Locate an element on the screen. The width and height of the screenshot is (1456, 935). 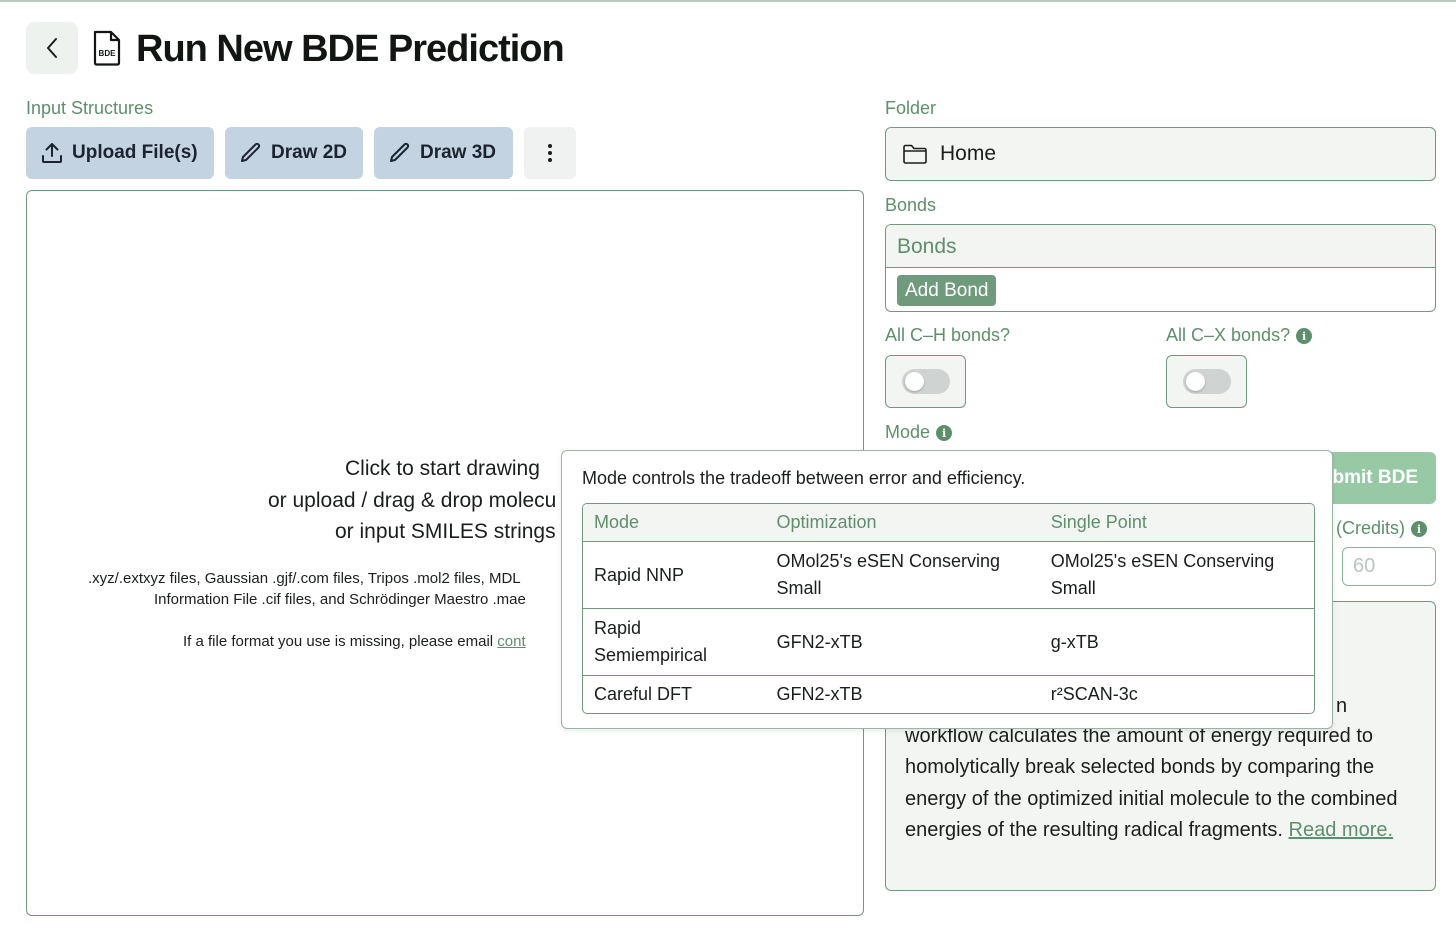
all-cx-bonds-label: All C–X bonds? is located at coordinates (1228, 335).